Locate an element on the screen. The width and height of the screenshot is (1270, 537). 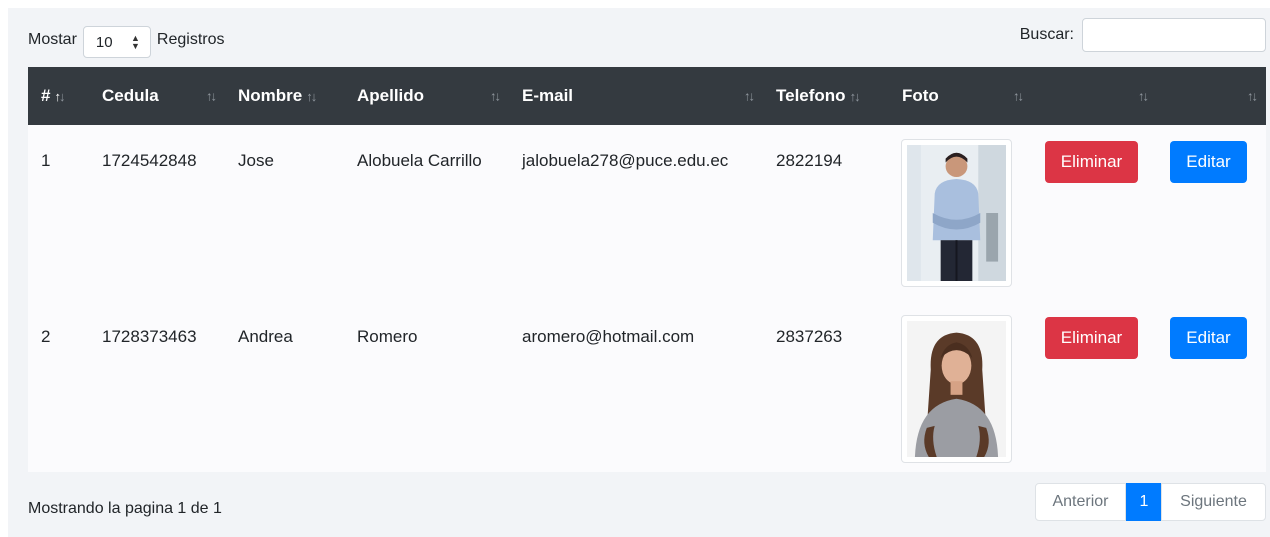
col-header-telefono: Telefono ↑↓ is located at coordinates (826, 96).